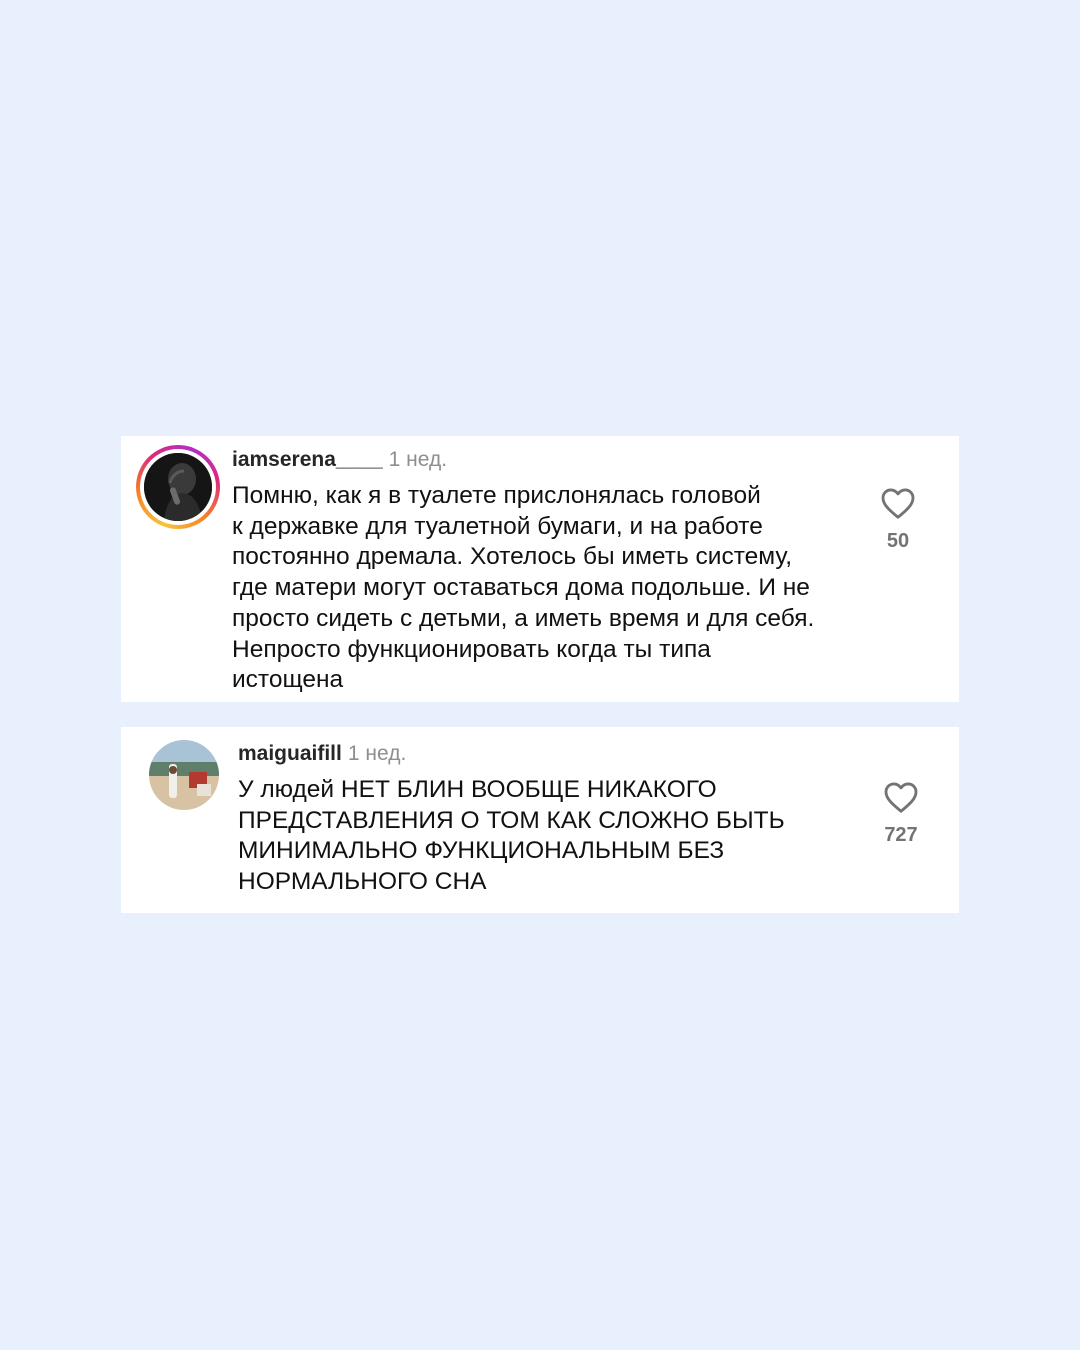  I want to click on like-count: 50, so click(898, 541).